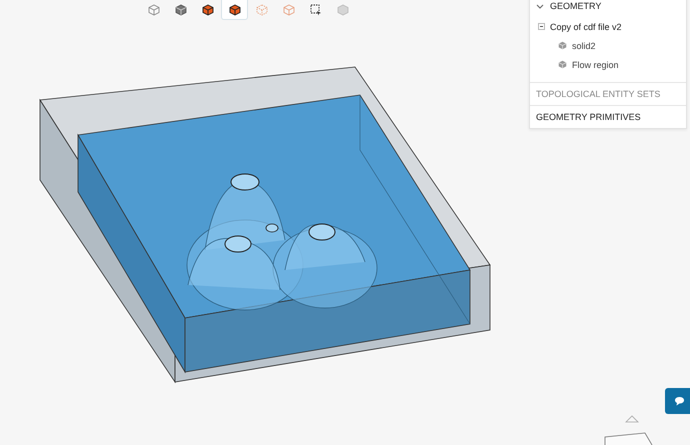 The width and height of the screenshot is (690, 445). Describe the element at coordinates (540, 6) in the screenshot. I see `chevron-icon` at that location.